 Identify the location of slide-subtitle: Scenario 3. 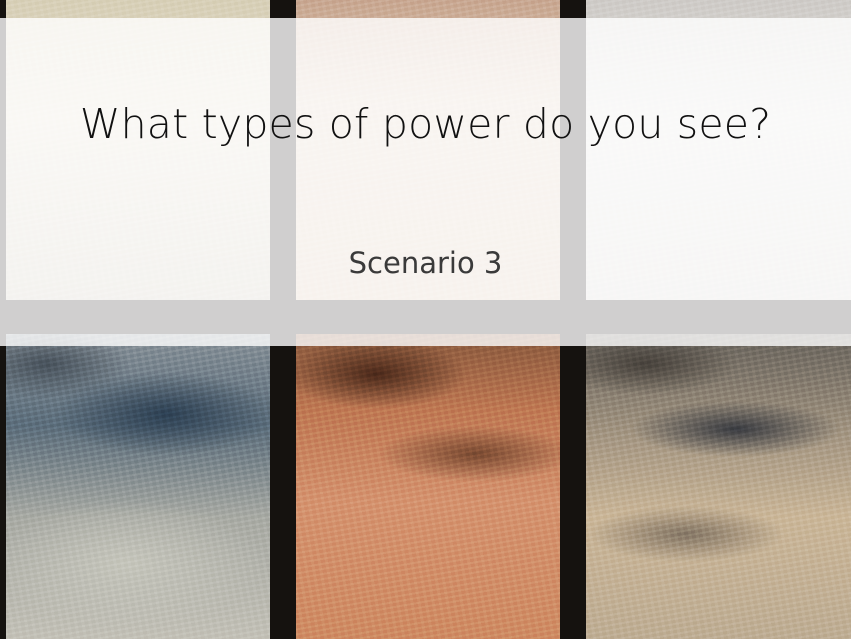
(425, 263).